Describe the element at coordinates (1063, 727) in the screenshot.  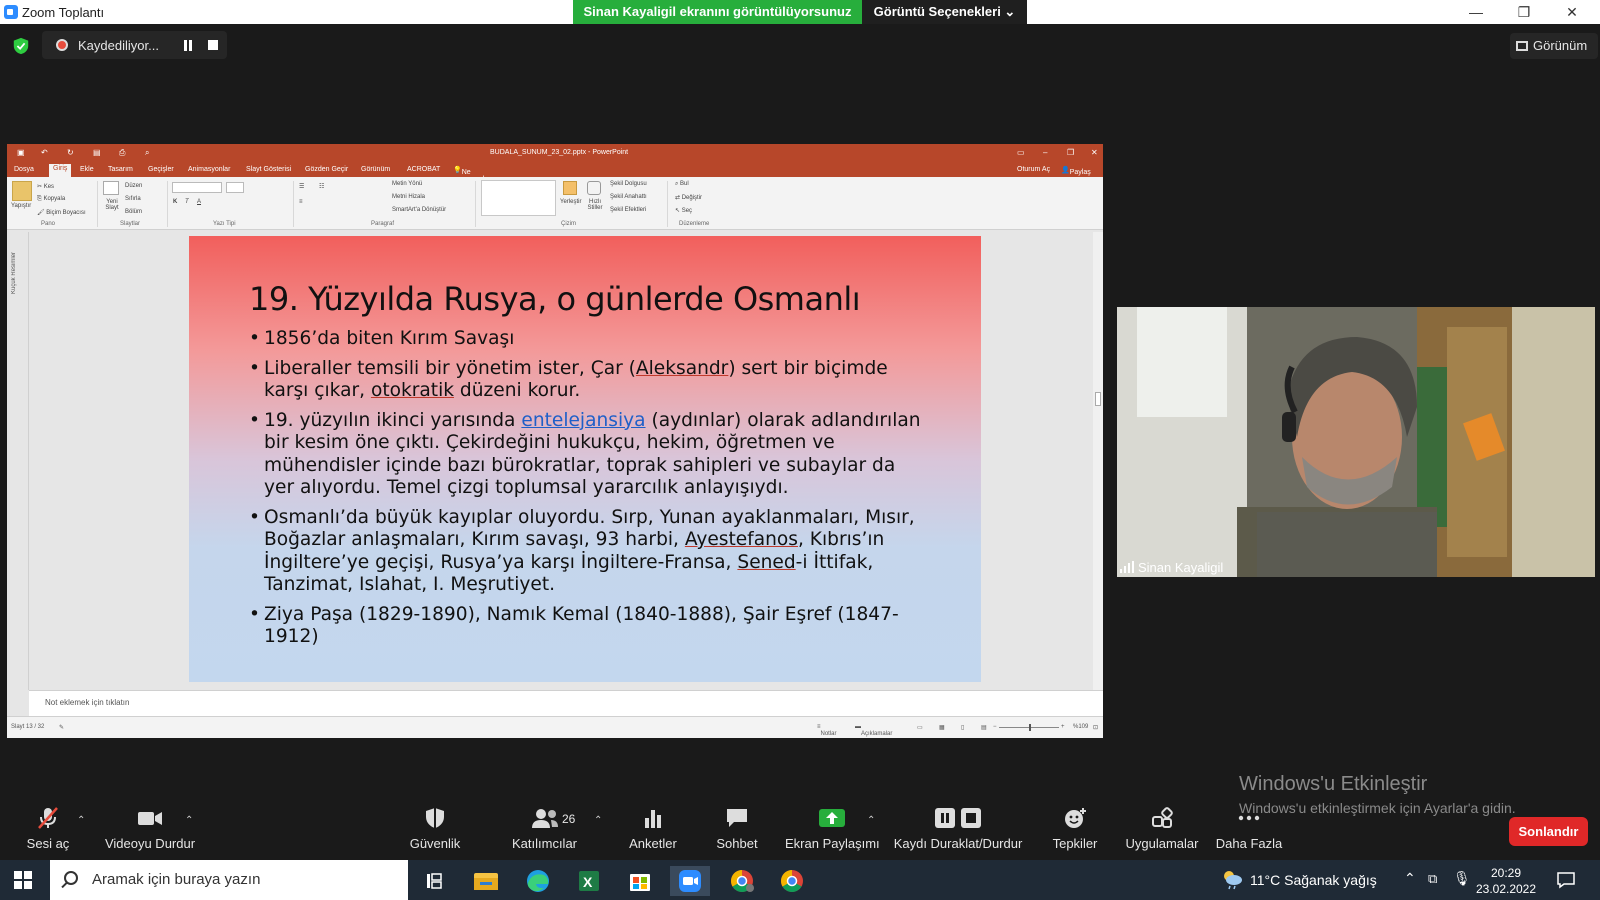
I see `zoom-in-icon: +` at that location.